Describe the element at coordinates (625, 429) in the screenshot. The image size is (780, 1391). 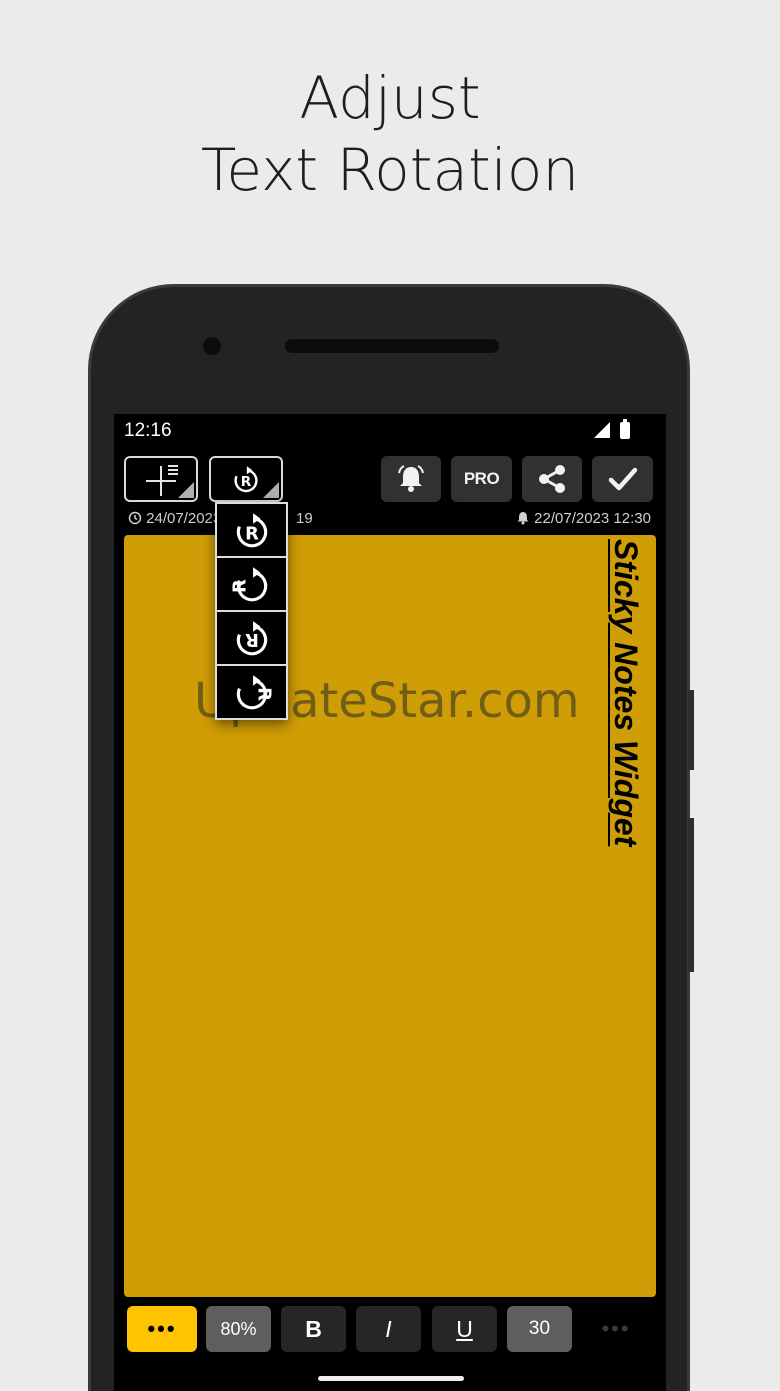
I see `battery-icon` at that location.